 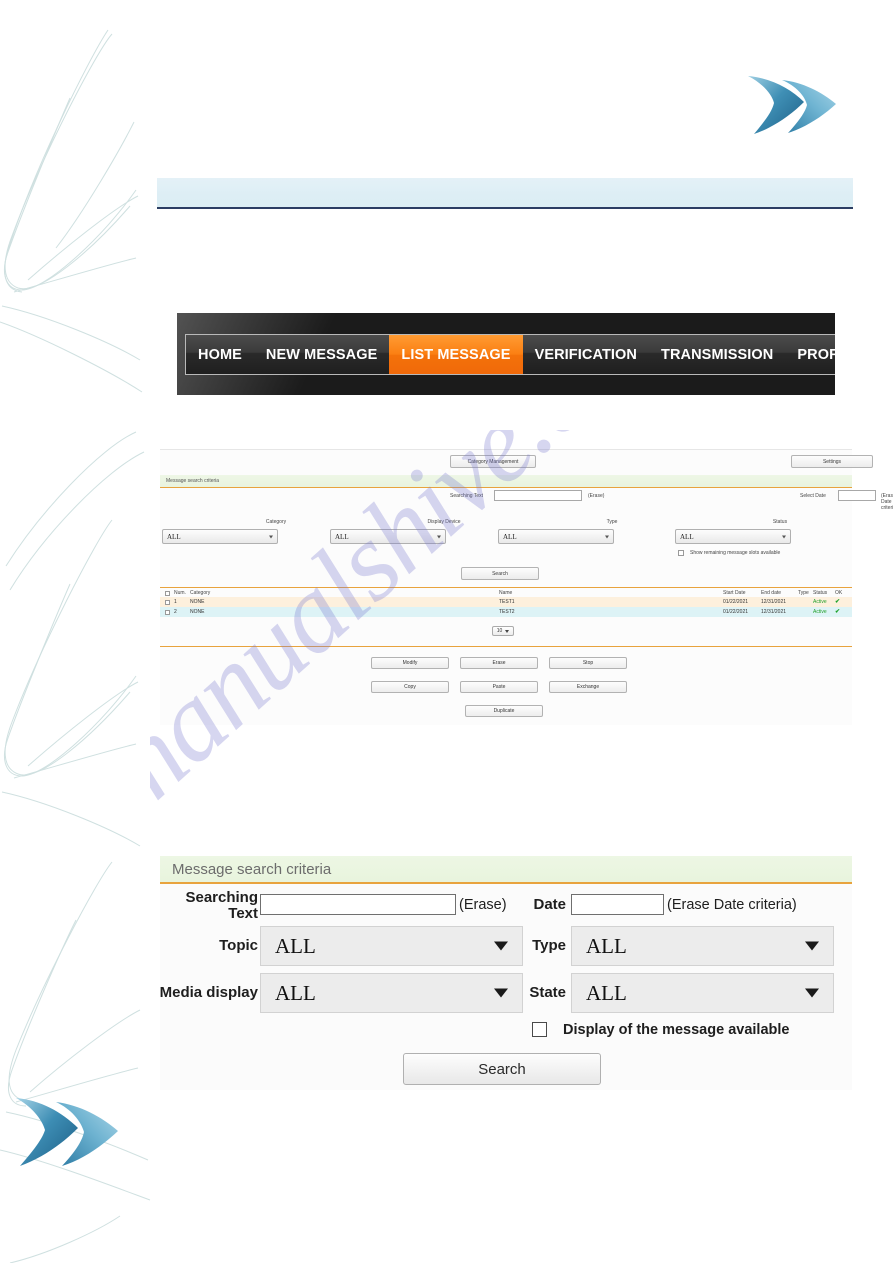 What do you see at coordinates (502, 1069) in the screenshot?
I see `zoom-search-button: Search` at bounding box center [502, 1069].